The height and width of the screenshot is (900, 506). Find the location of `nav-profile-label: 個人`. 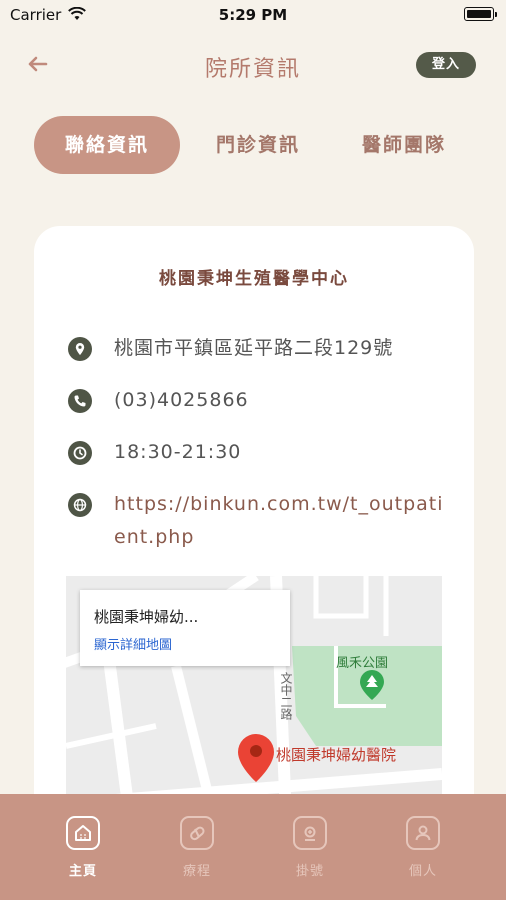

nav-profile-label: 個人 is located at coordinates (422, 871).